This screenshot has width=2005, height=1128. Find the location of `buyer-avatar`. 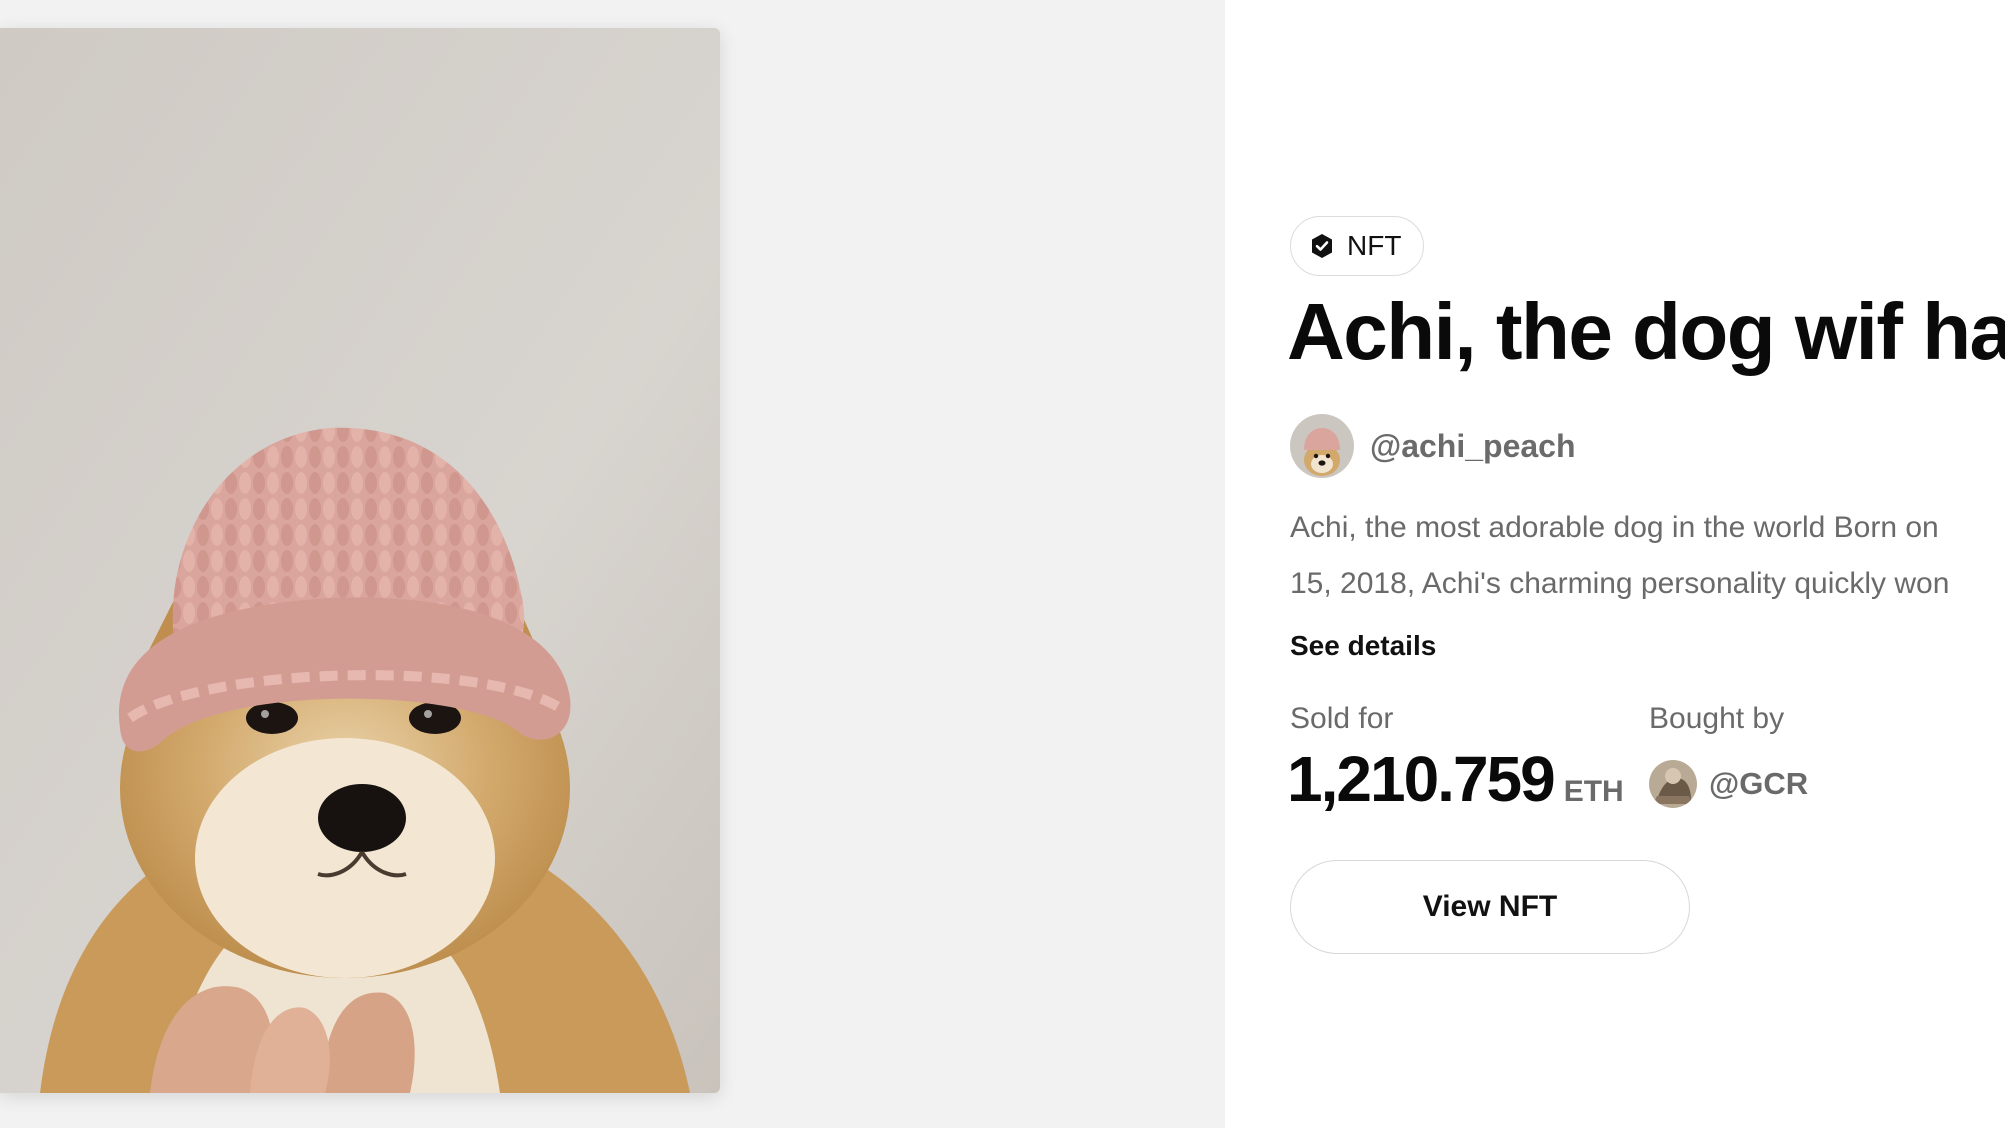

buyer-avatar is located at coordinates (1673, 784).